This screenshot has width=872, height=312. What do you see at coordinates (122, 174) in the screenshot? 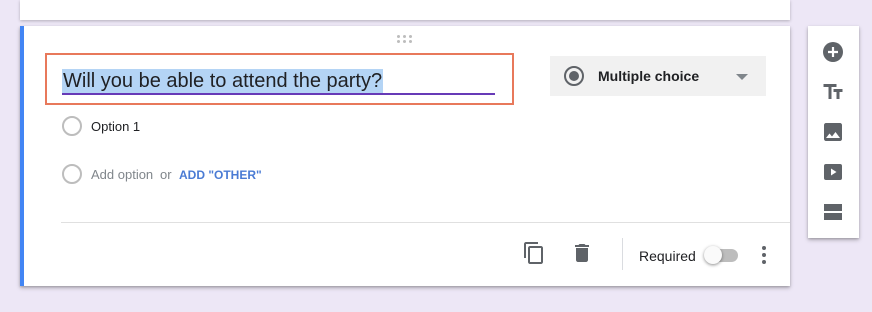
I see `add-option-input: Add option` at bounding box center [122, 174].